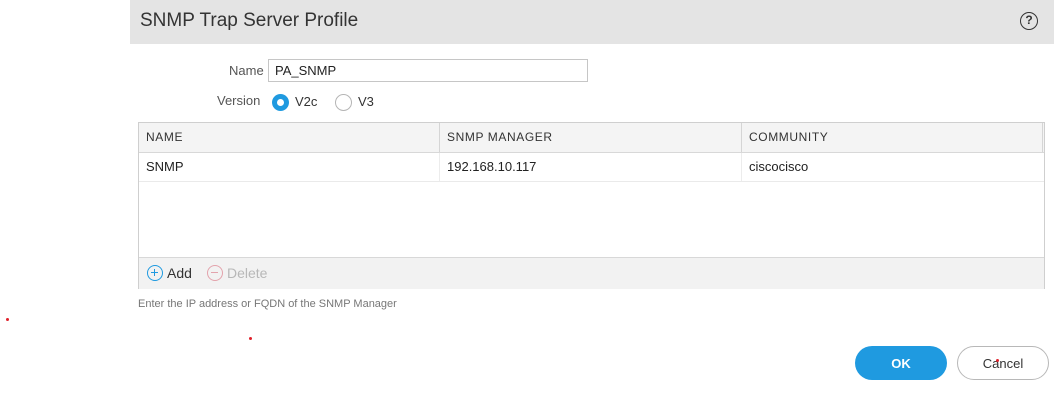 This screenshot has height=394, width=1054. I want to click on version-v3-radio, so click(343, 102).